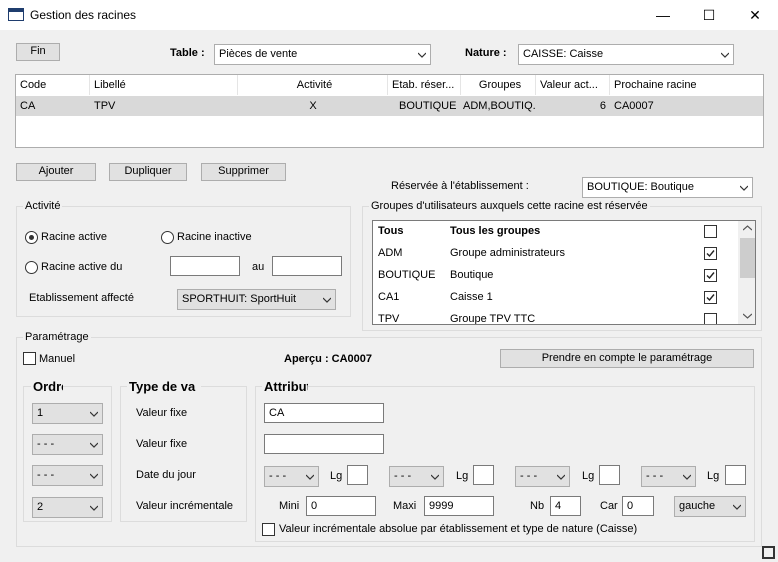 Image resolution: width=778 pixels, height=562 pixels. What do you see at coordinates (416, 476) in the screenshot?
I see `date-part-select-2: - - -` at bounding box center [416, 476].